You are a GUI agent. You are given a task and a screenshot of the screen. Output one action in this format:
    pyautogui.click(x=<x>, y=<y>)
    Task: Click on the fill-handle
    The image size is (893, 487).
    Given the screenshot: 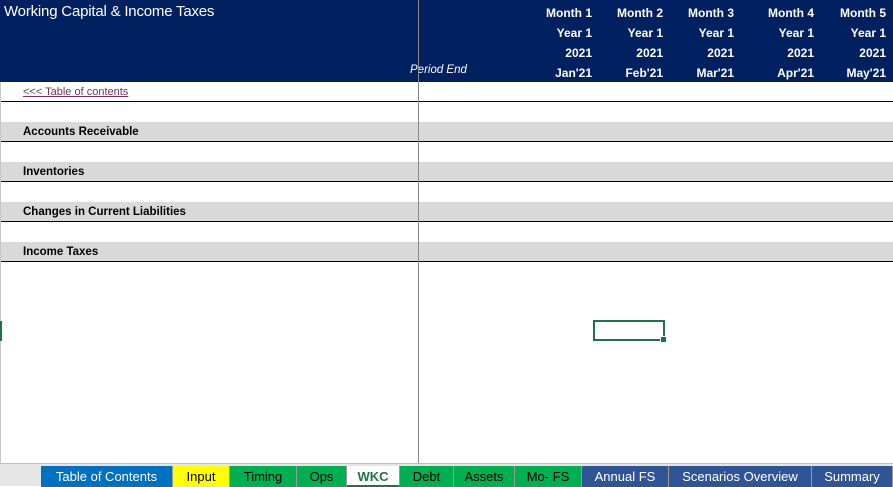 What is the action you would take?
    pyautogui.click(x=663, y=339)
    